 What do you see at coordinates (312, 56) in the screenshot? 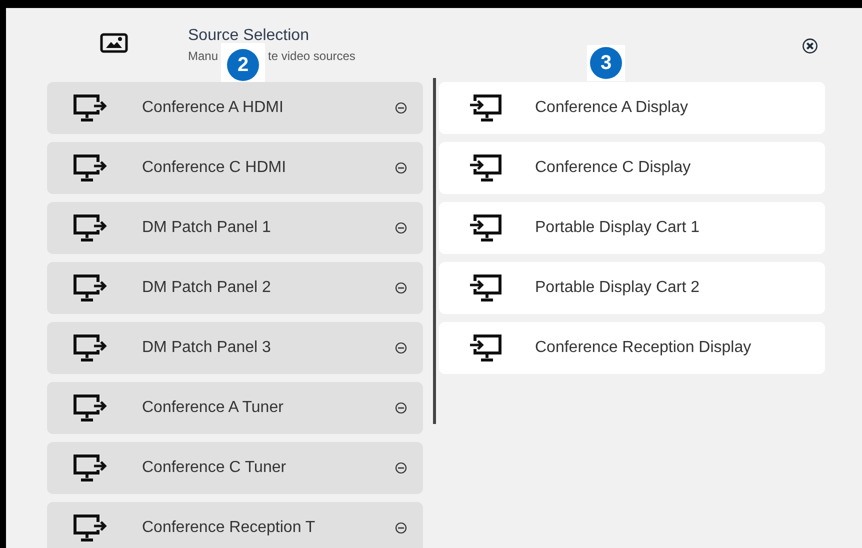
I see `dialog-subtitle: te video sources` at bounding box center [312, 56].